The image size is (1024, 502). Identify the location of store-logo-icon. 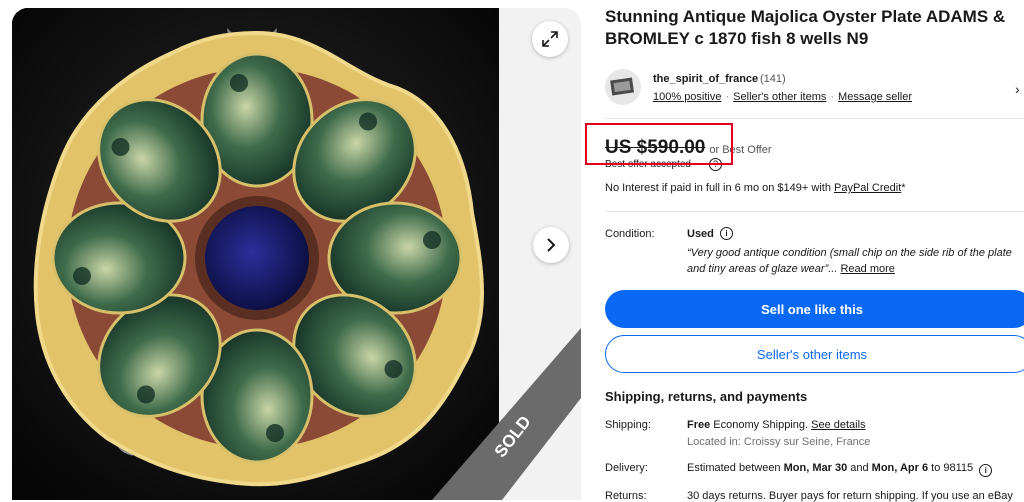
(622, 86).